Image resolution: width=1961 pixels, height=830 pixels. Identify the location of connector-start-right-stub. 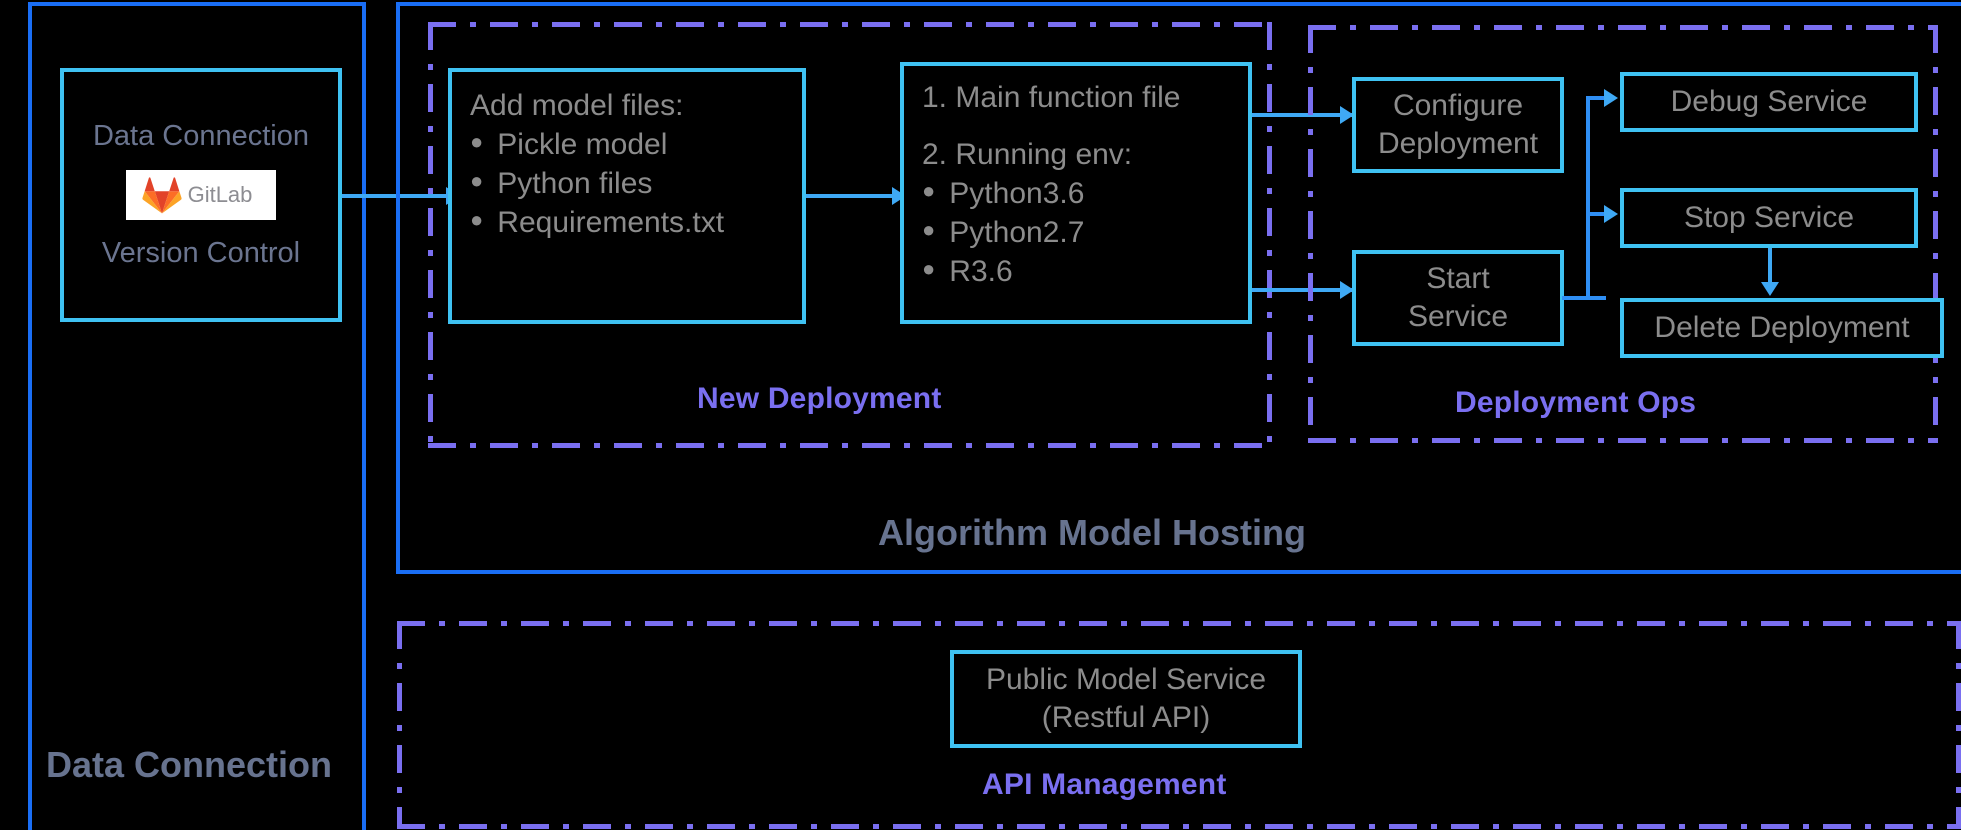
(1584, 298).